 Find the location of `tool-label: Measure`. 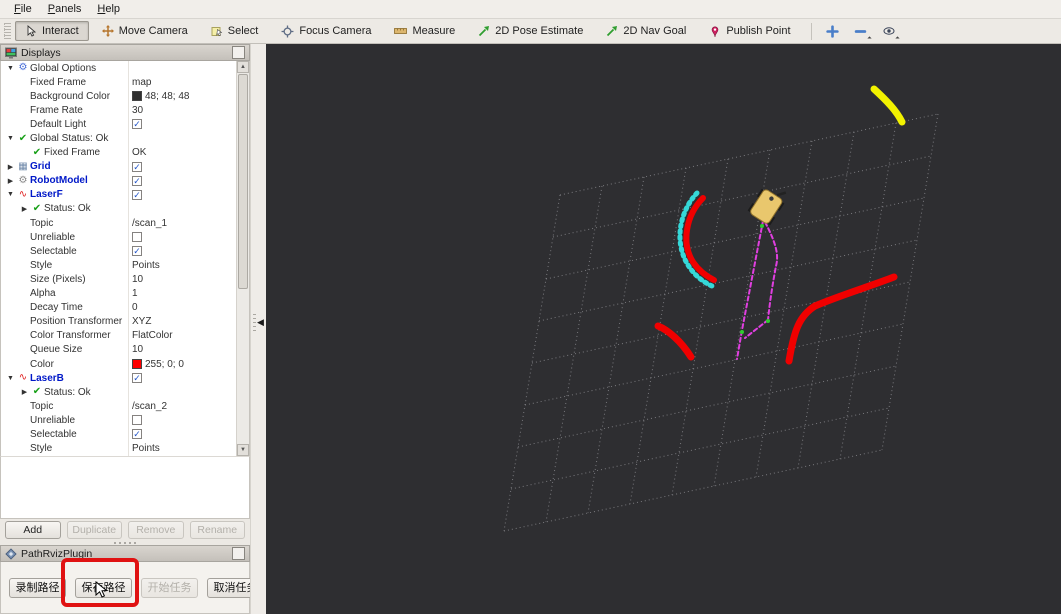

tool-label: Measure is located at coordinates (434, 31).